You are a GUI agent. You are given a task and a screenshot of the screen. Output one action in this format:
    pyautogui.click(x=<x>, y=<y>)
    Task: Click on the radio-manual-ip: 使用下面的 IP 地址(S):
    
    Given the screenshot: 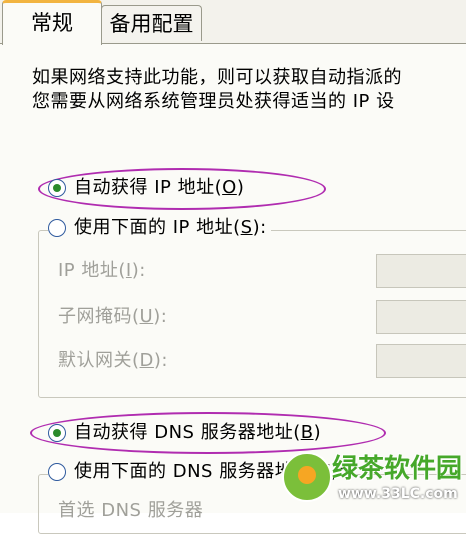 What is the action you would take?
    pyautogui.click(x=159, y=228)
    